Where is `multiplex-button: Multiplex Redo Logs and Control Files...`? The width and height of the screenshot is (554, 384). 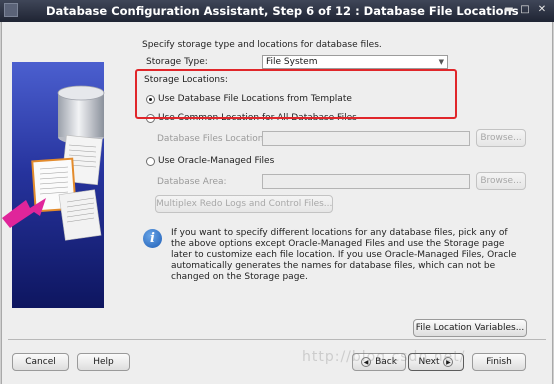 multiplex-button: Multiplex Redo Logs and Control Files... is located at coordinates (244, 204).